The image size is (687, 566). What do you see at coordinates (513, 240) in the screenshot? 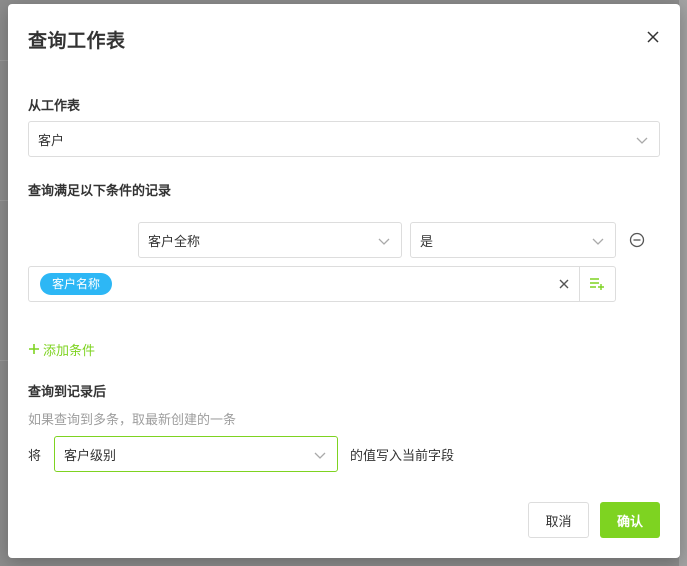
I see `condition-operator-select: 是` at bounding box center [513, 240].